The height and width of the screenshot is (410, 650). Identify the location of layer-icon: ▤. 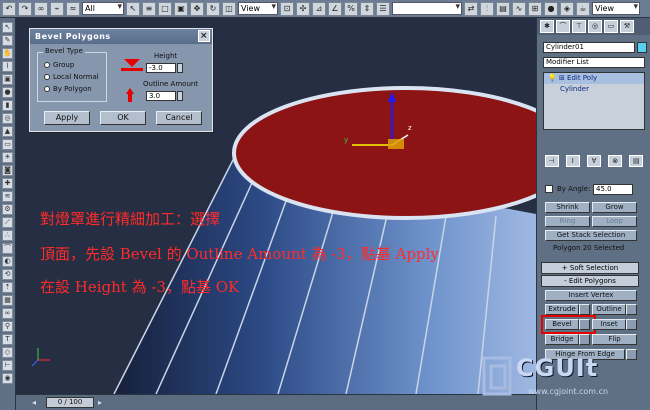
(503, 8).